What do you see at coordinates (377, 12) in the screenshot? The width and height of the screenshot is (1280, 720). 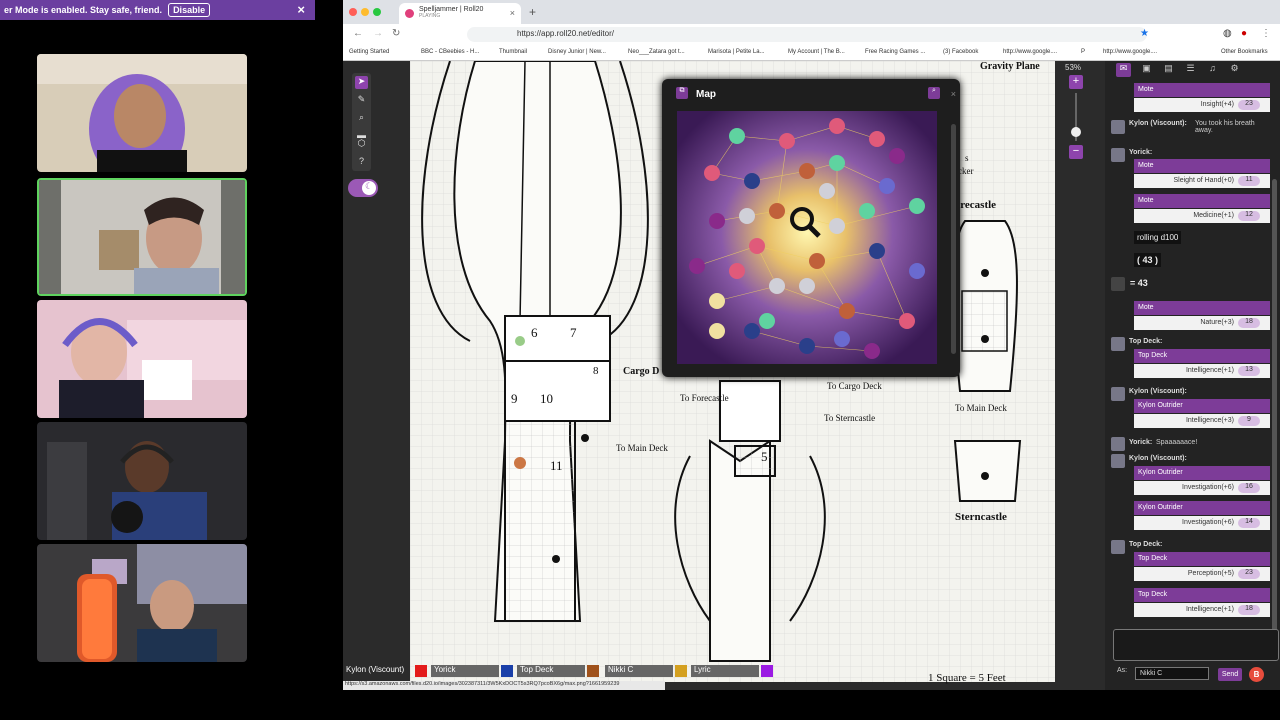 I see `maximize-window-button` at bounding box center [377, 12].